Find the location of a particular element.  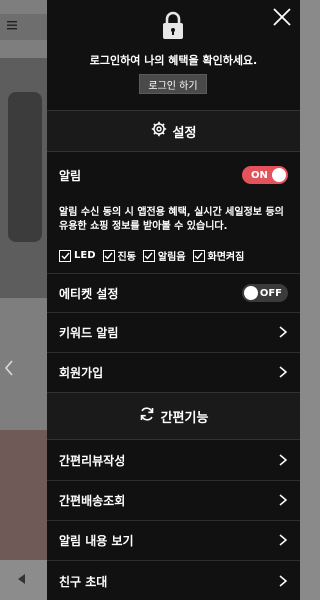

checkbox-label: LED is located at coordinates (85, 255).